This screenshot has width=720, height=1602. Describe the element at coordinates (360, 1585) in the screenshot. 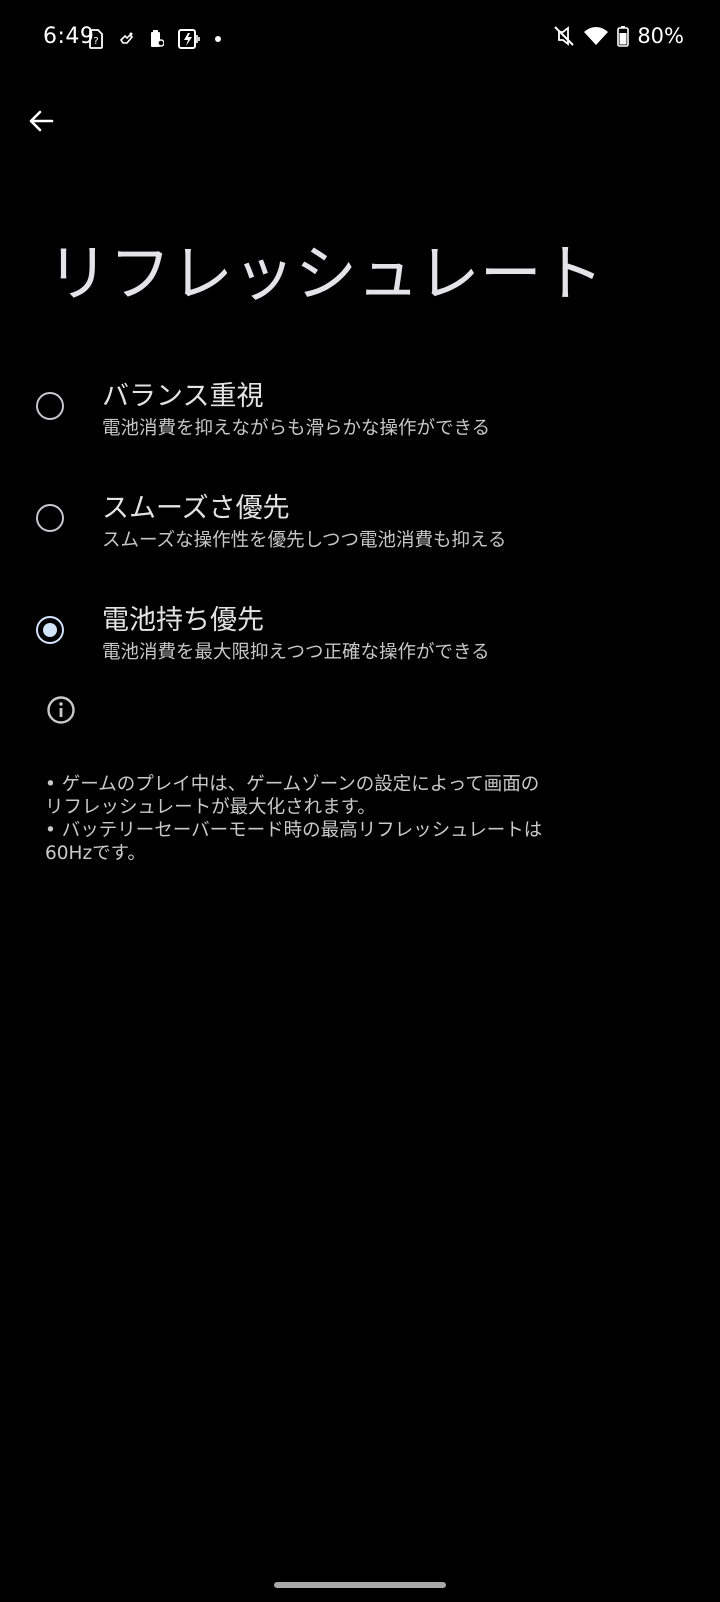

I see `gesture-nav-handle` at that location.